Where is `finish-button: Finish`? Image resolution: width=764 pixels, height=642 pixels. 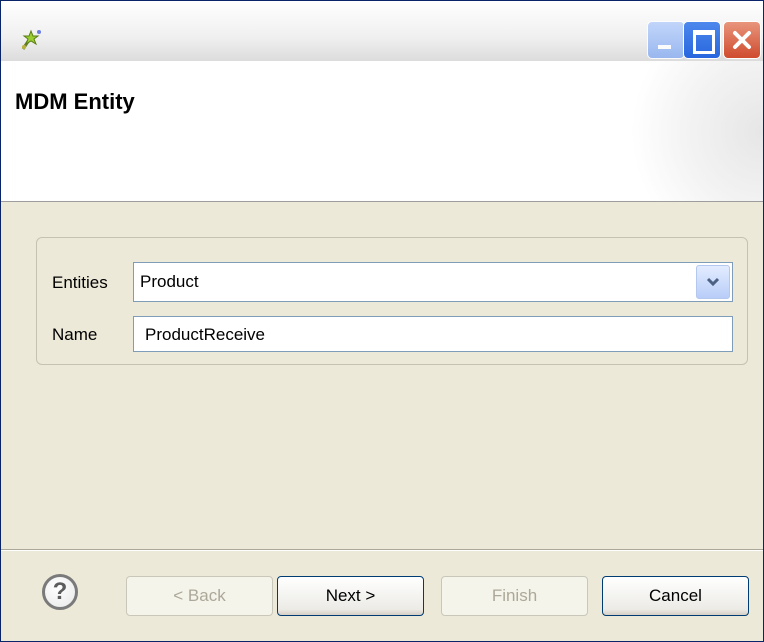 finish-button: Finish is located at coordinates (514, 596).